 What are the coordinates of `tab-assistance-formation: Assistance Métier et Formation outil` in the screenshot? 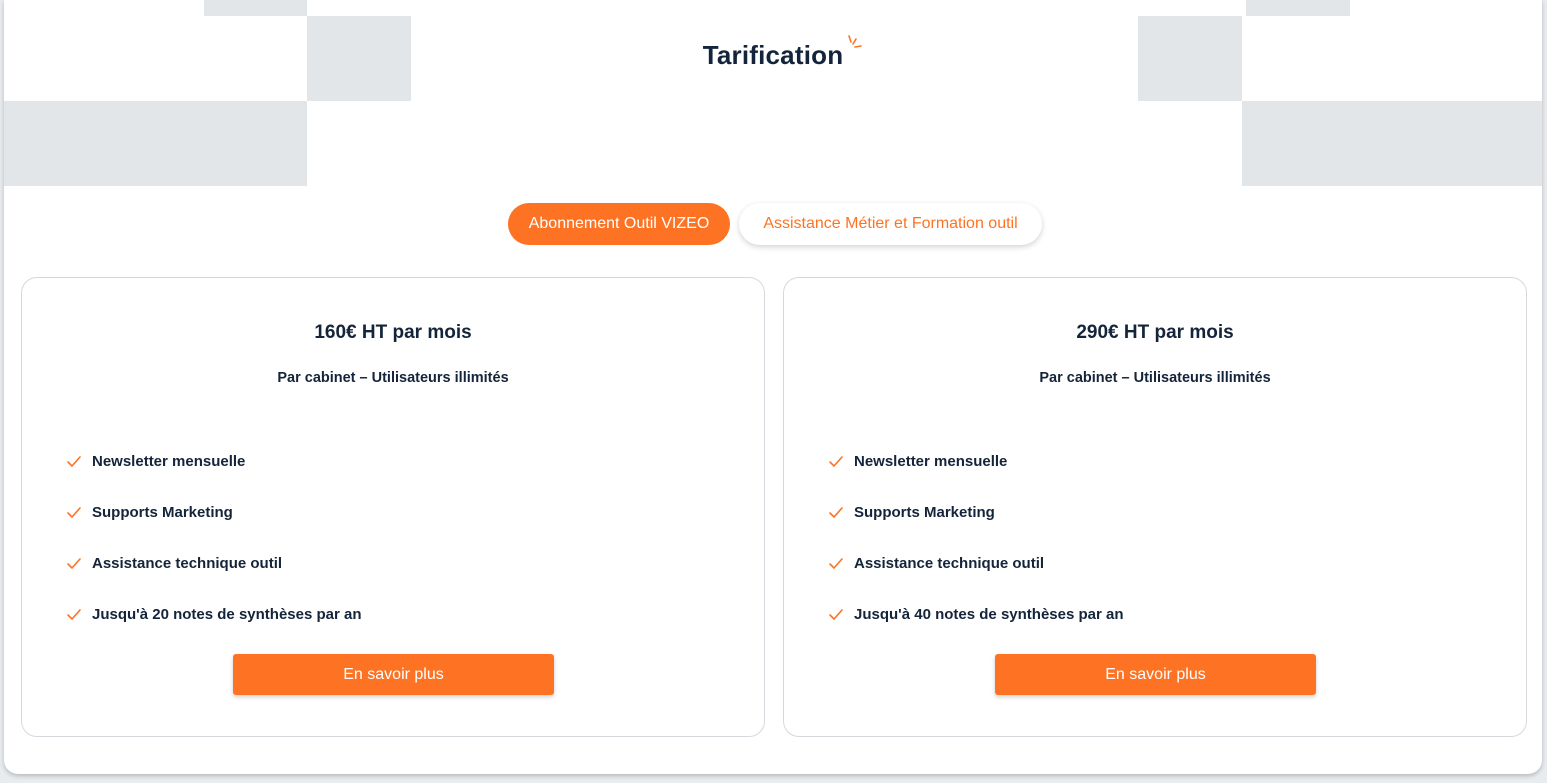 It's located at (890, 224).